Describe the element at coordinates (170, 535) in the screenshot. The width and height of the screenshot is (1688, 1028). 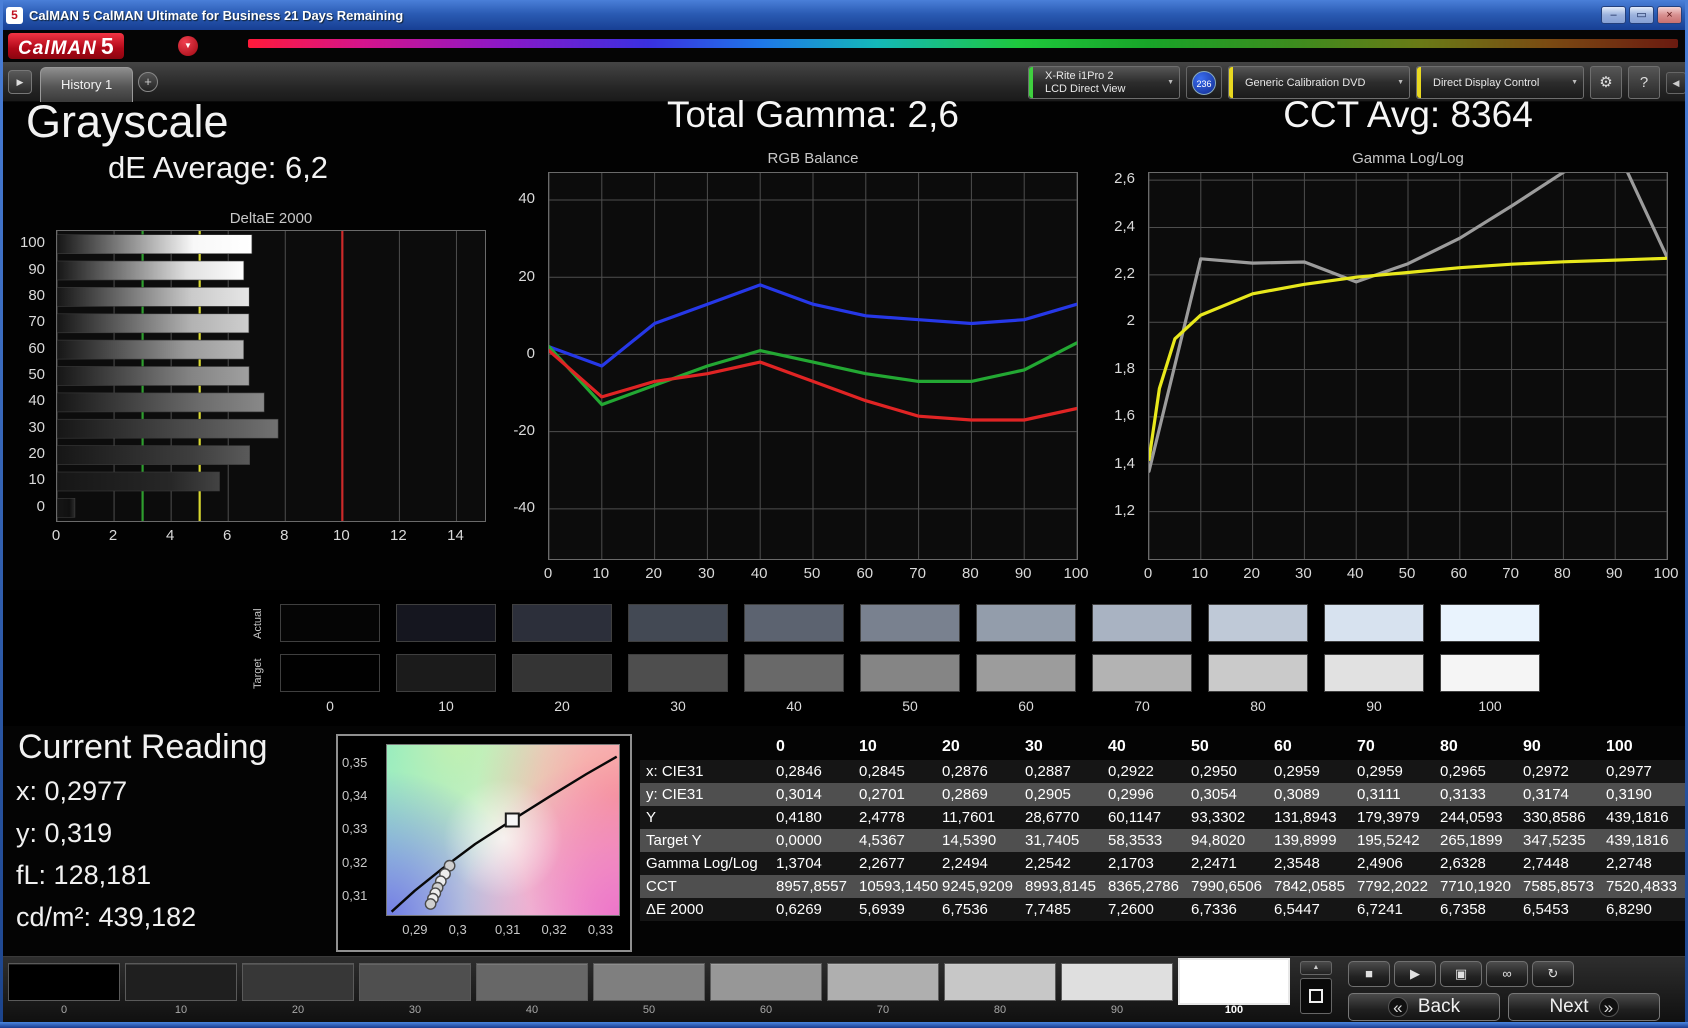
I see `x-axis-tick-label: 4` at that location.